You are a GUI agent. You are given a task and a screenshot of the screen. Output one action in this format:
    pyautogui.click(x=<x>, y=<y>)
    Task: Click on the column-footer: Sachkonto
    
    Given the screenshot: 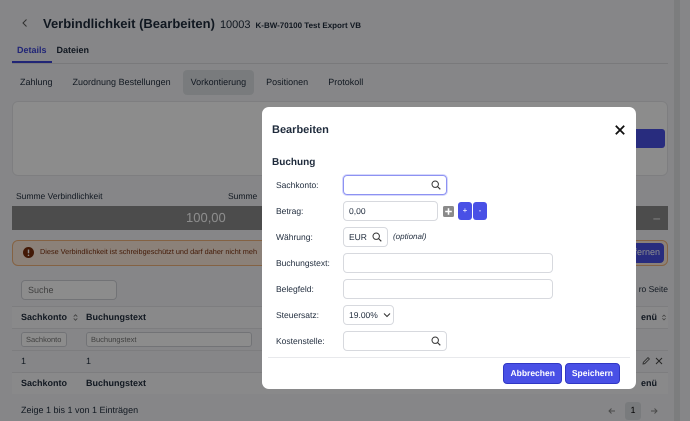 What is the action you would take?
    pyautogui.click(x=44, y=383)
    